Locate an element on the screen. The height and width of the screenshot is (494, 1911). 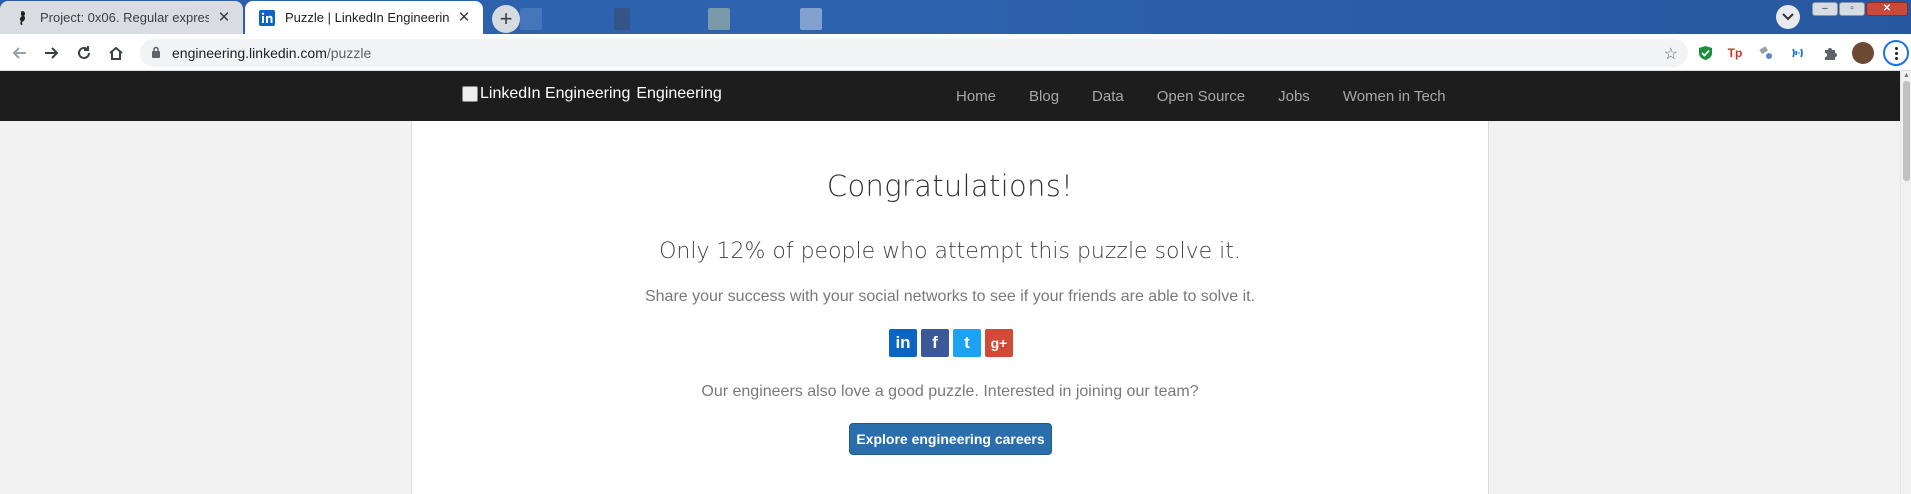
nav-jobs: Jobs is located at coordinates (1294, 96).